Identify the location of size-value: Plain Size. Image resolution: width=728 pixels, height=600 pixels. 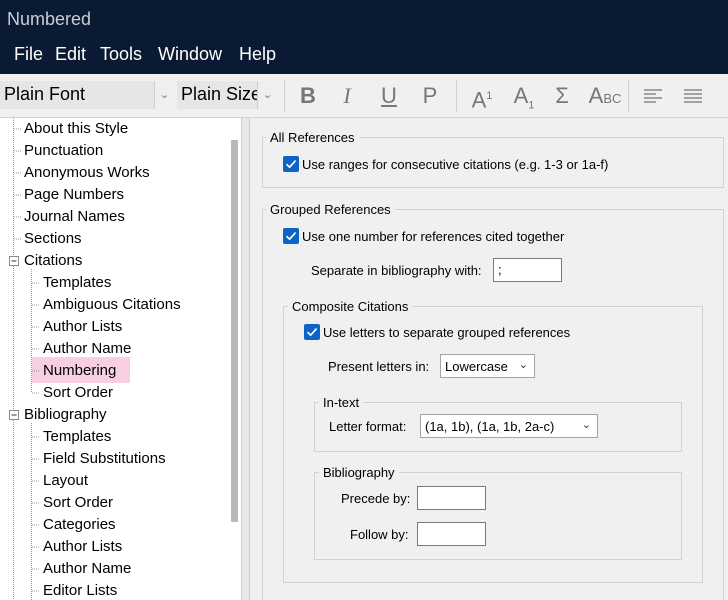
(221, 94).